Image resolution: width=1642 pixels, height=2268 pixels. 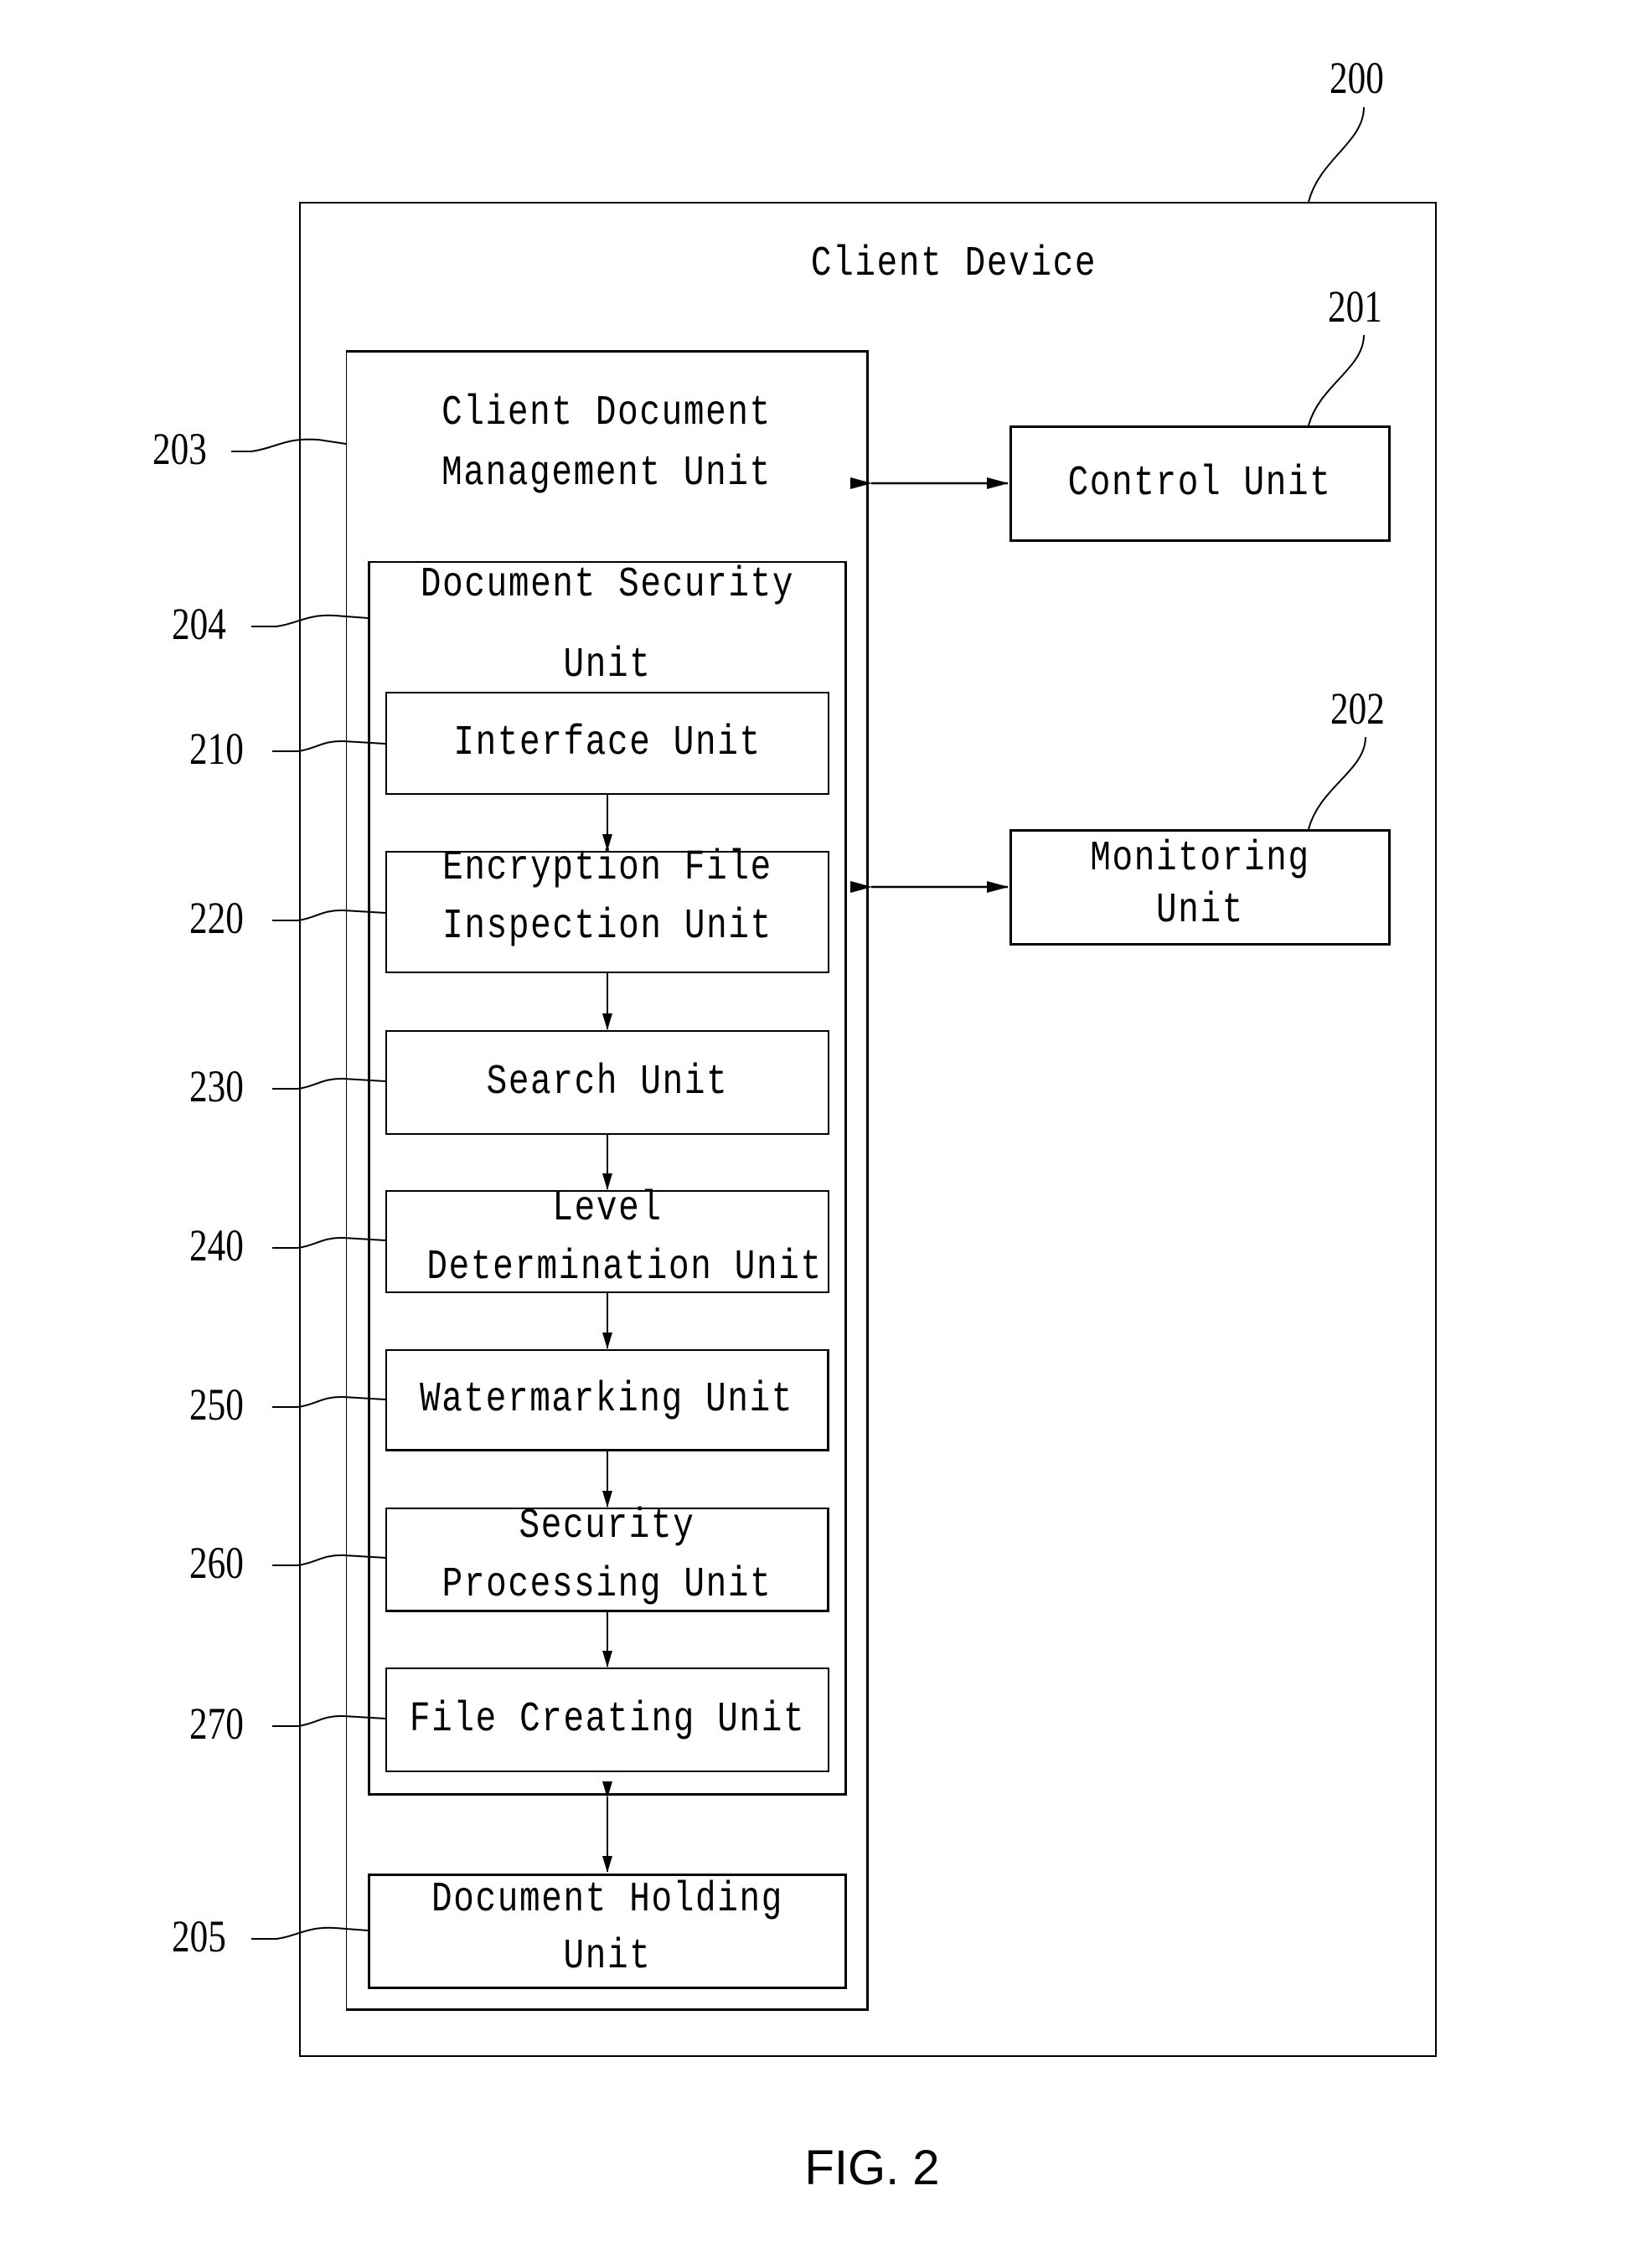 What do you see at coordinates (1200, 859) in the screenshot?
I see `monitoring-unit-label-line1: Monitoring` at bounding box center [1200, 859].